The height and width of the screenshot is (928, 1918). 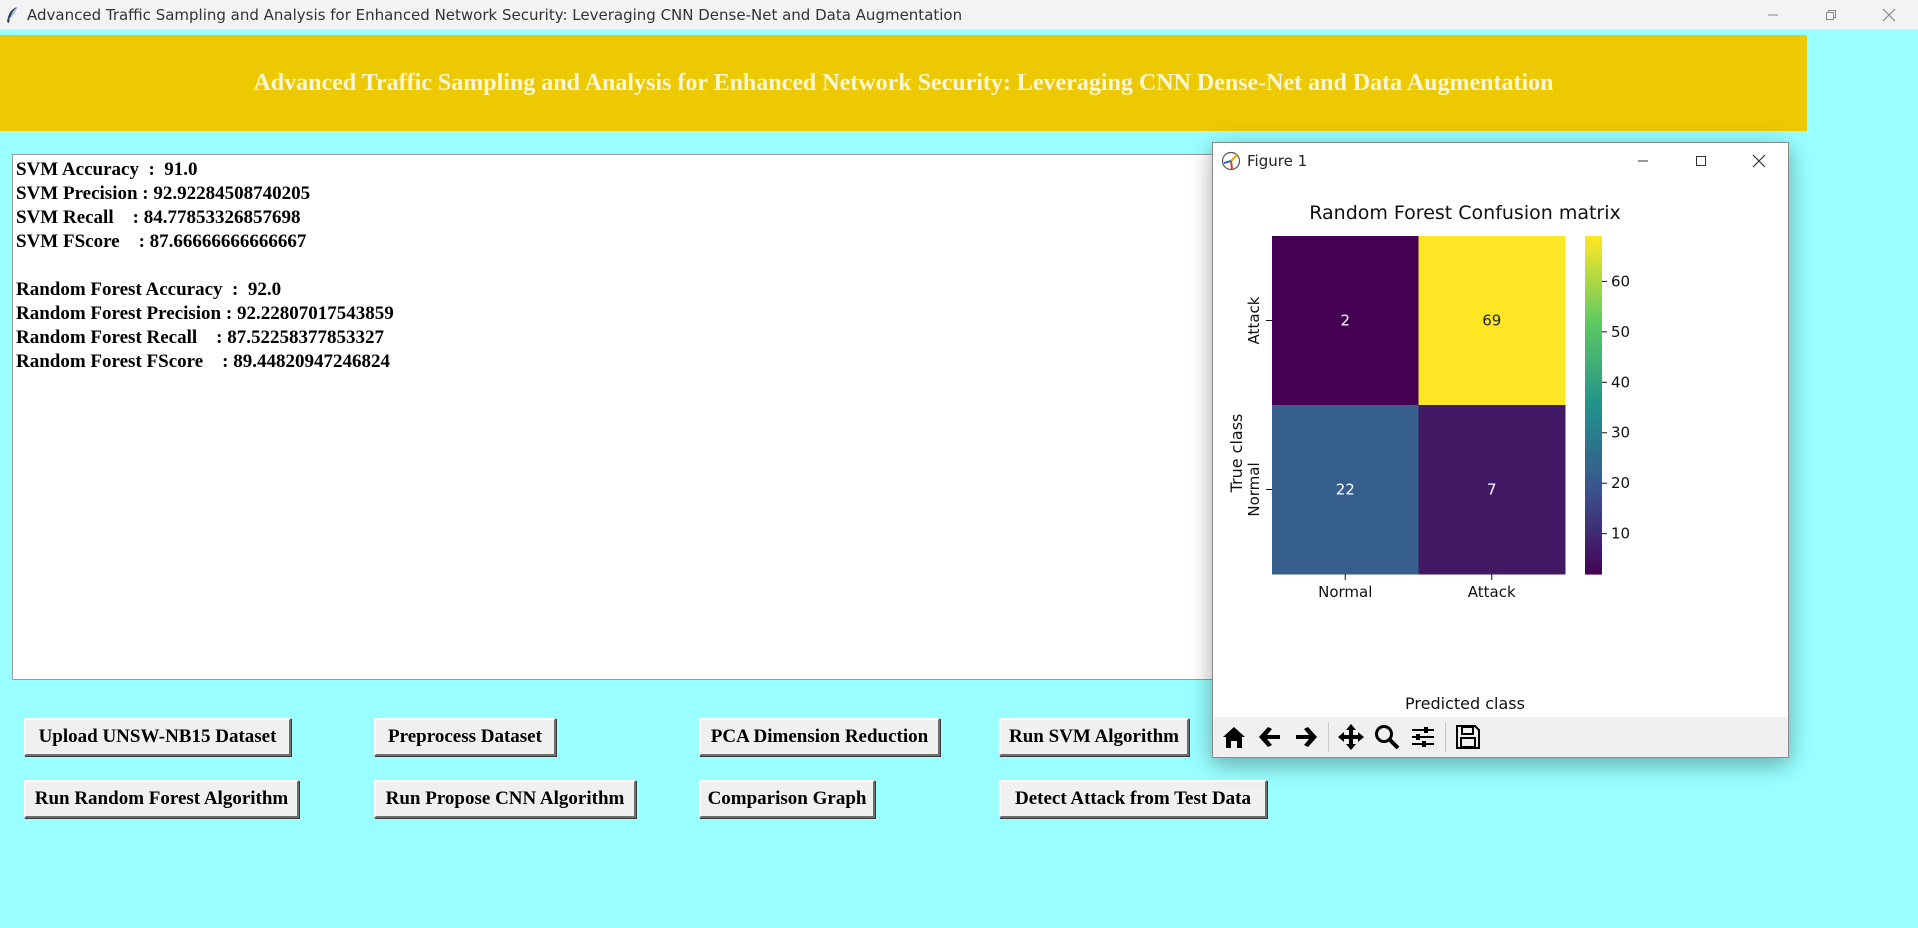 What do you see at coordinates (1306, 737) in the screenshot?
I see `forward-button` at bounding box center [1306, 737].